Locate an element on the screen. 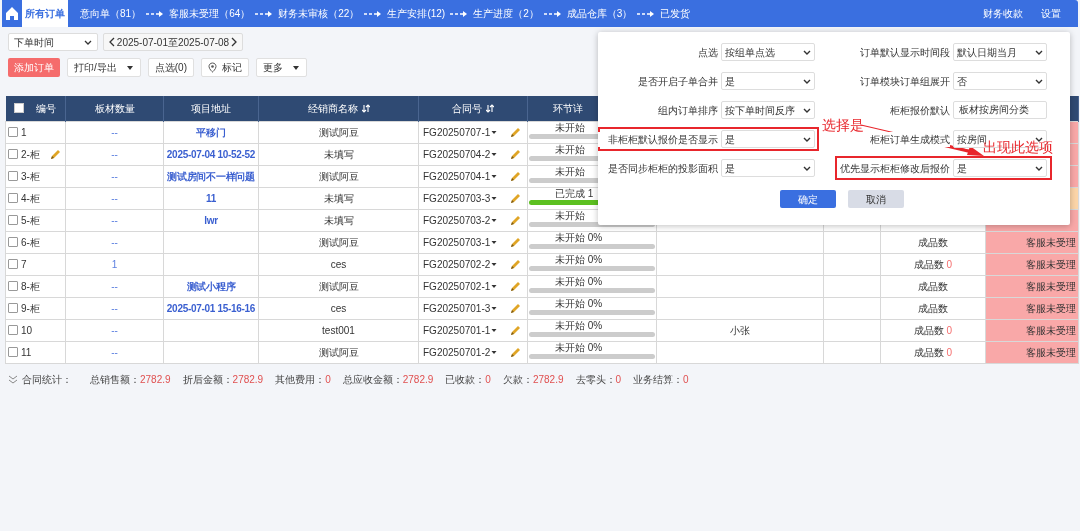  row-number: 7 is located at coordinates (24, 264).